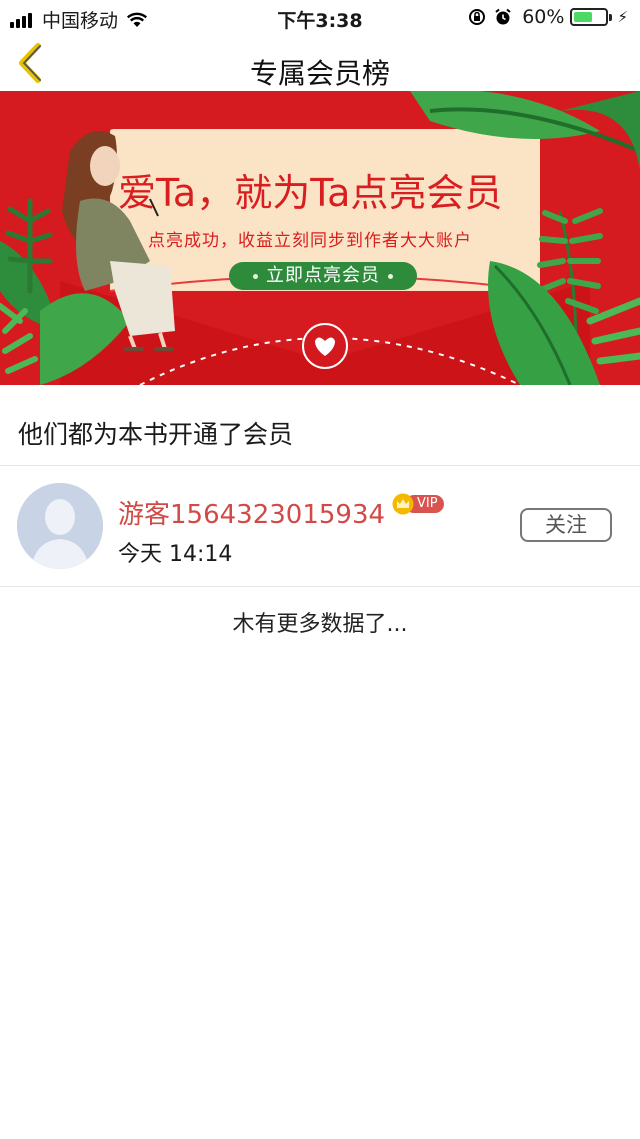 This screenshot has height=1139, width=640. I want to click on status-bar: 中国移动 下午3:38 60% ⚡, so click(320, 18).